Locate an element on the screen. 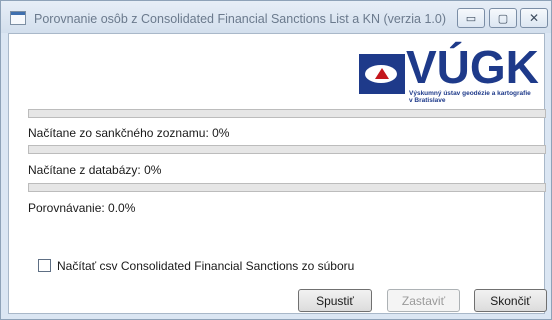  logo-subtitle-line2: v Bratislave is located at coordinates (427, 100).